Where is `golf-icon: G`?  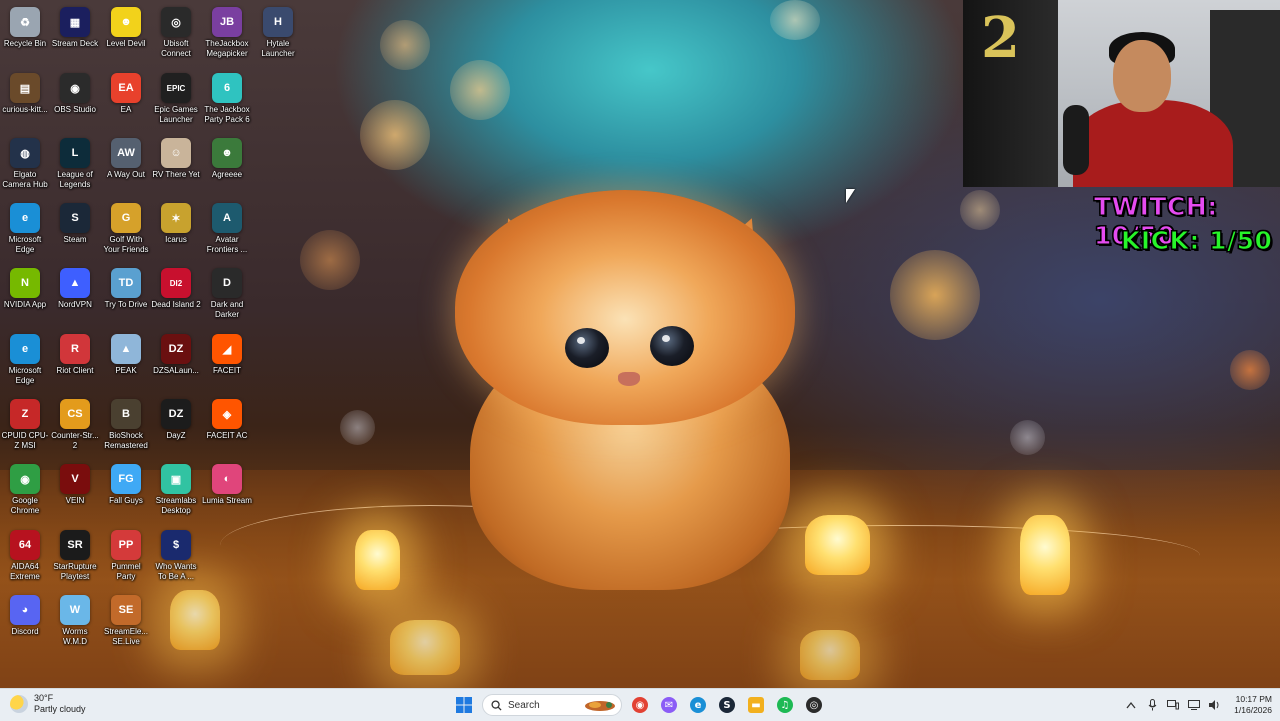 golf-icon: G is located at coordinates (126, 218).